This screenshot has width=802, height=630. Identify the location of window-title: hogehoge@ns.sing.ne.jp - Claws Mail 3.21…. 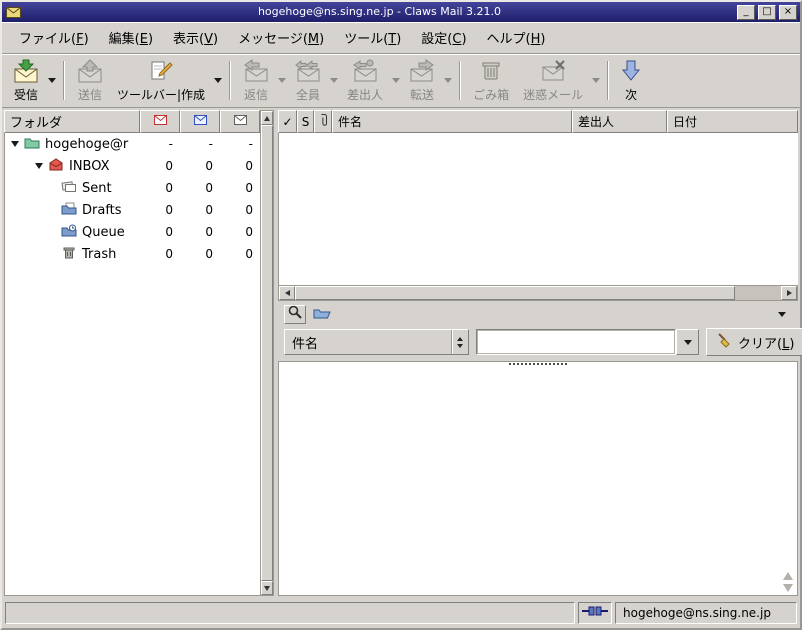
(379, 11).